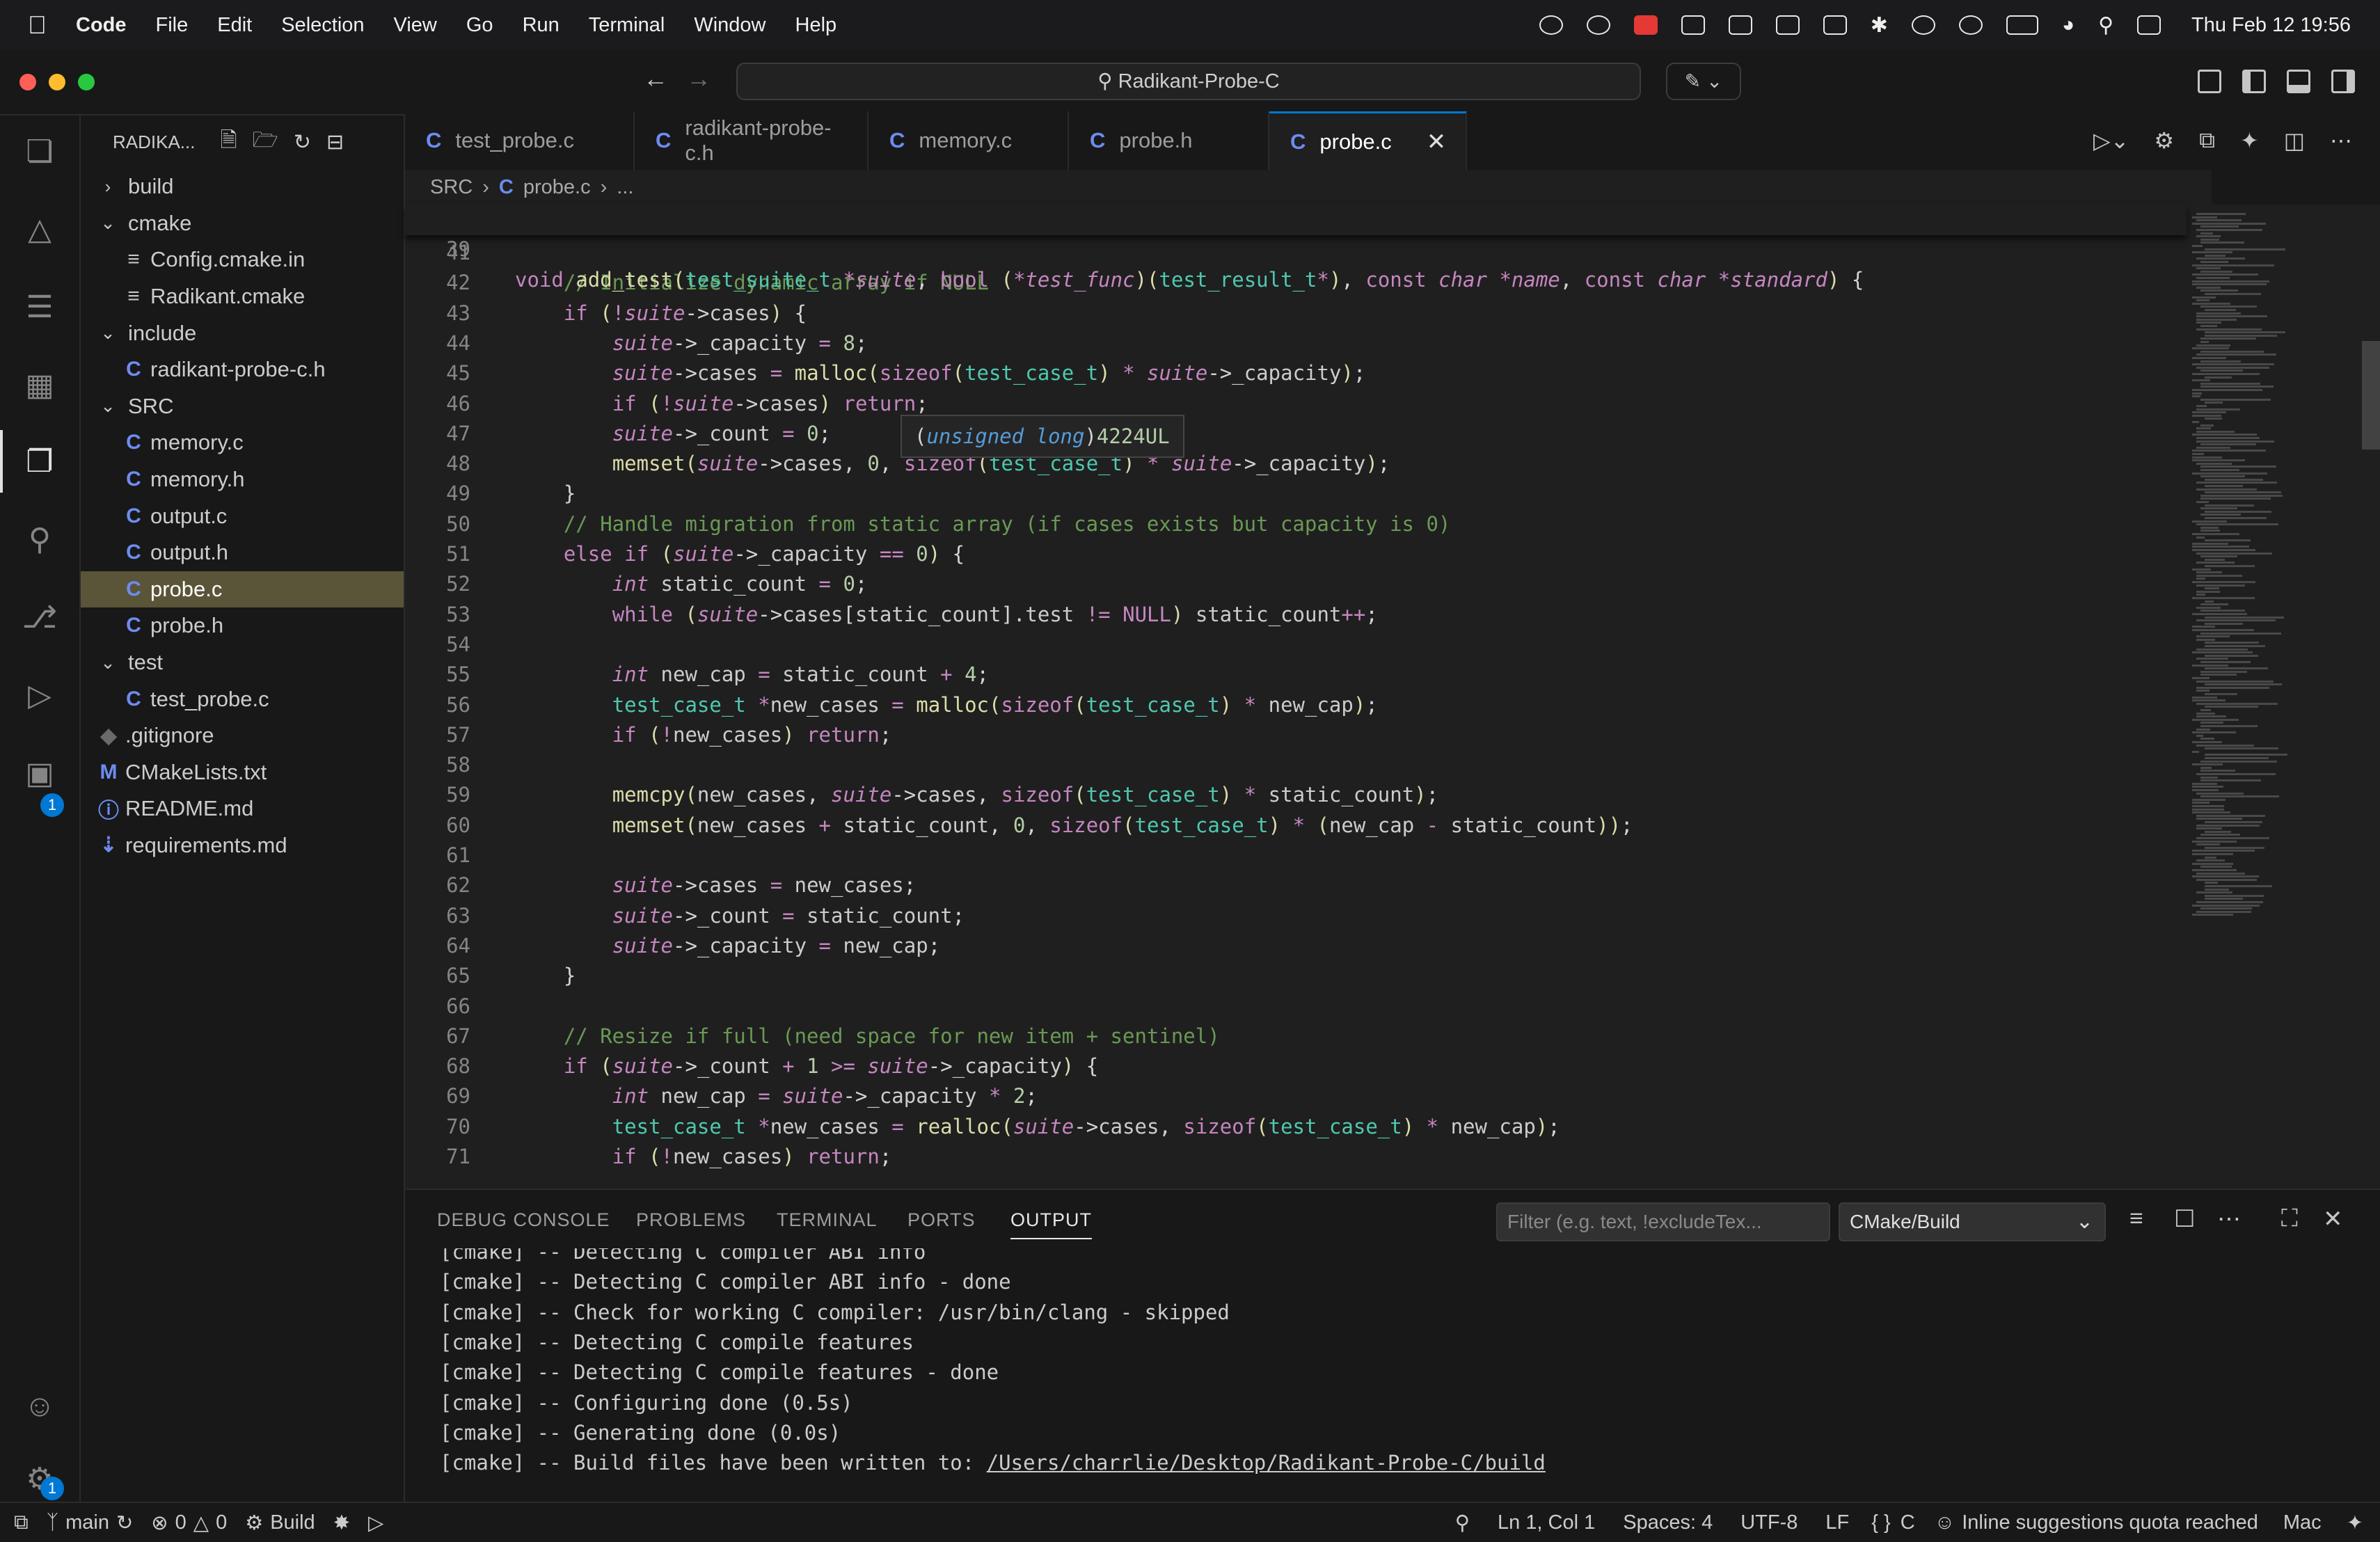 The height and width of the screenshot is (1542, 2380). What do you see at coordinates (235, 25) in the screenshot?
I see `menu-edit: Edit` at bounding box center [235, 25].